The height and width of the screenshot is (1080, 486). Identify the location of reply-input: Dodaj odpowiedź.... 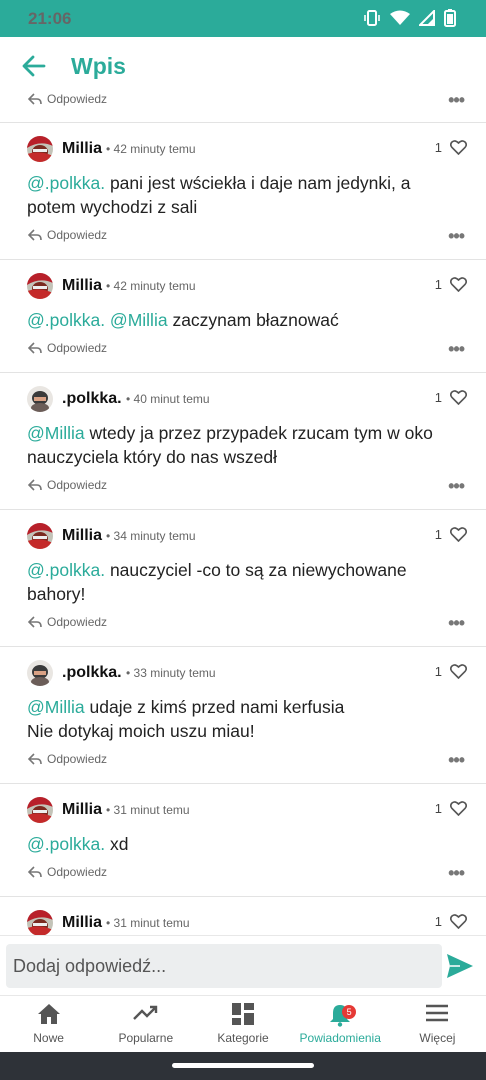
(224, 966).